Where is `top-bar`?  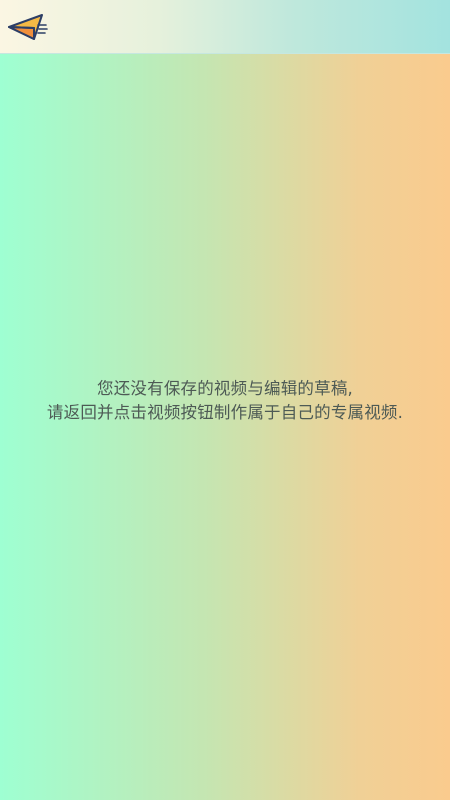
top-bar is located at coordinates (225, 27).